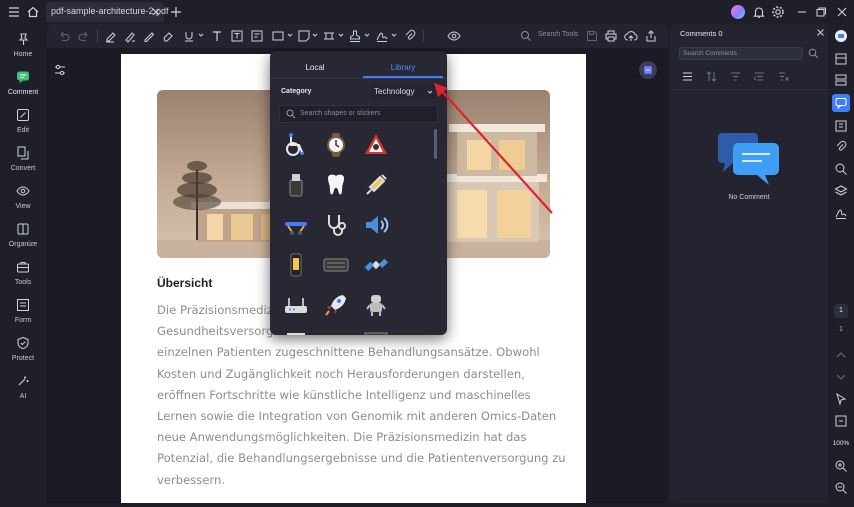 This screenshot has width=854, height=507. Describe the element at coordinates (336, 185) in the screenshot. I see `tooth-icon` at that location.